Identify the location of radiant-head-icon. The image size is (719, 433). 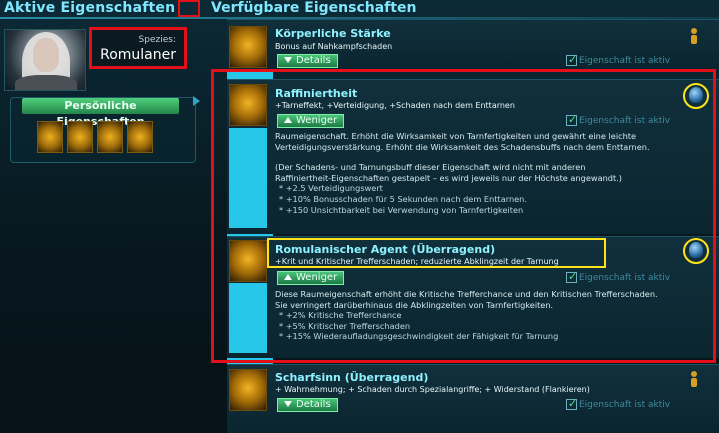
(248, 390).